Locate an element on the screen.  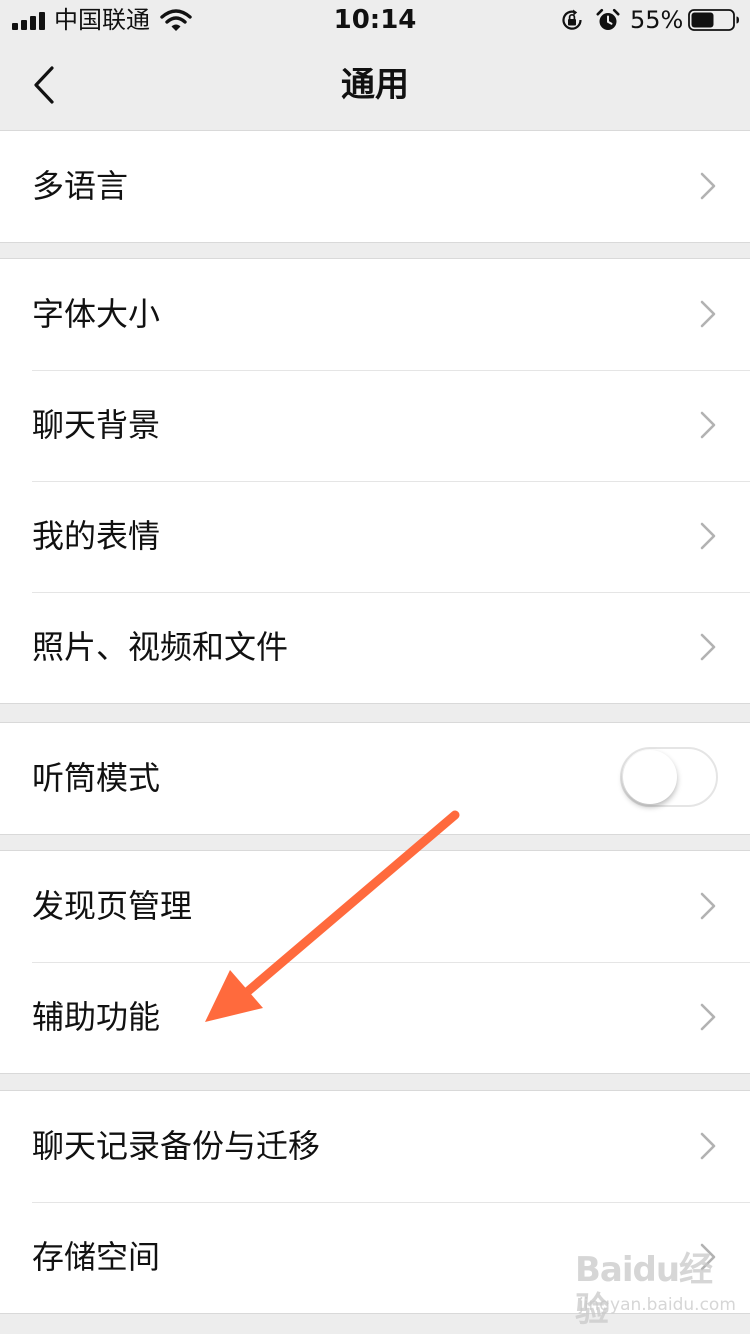
settings-item-earpiece-mode: 听筒模式 is located at coordinates (375, 778).